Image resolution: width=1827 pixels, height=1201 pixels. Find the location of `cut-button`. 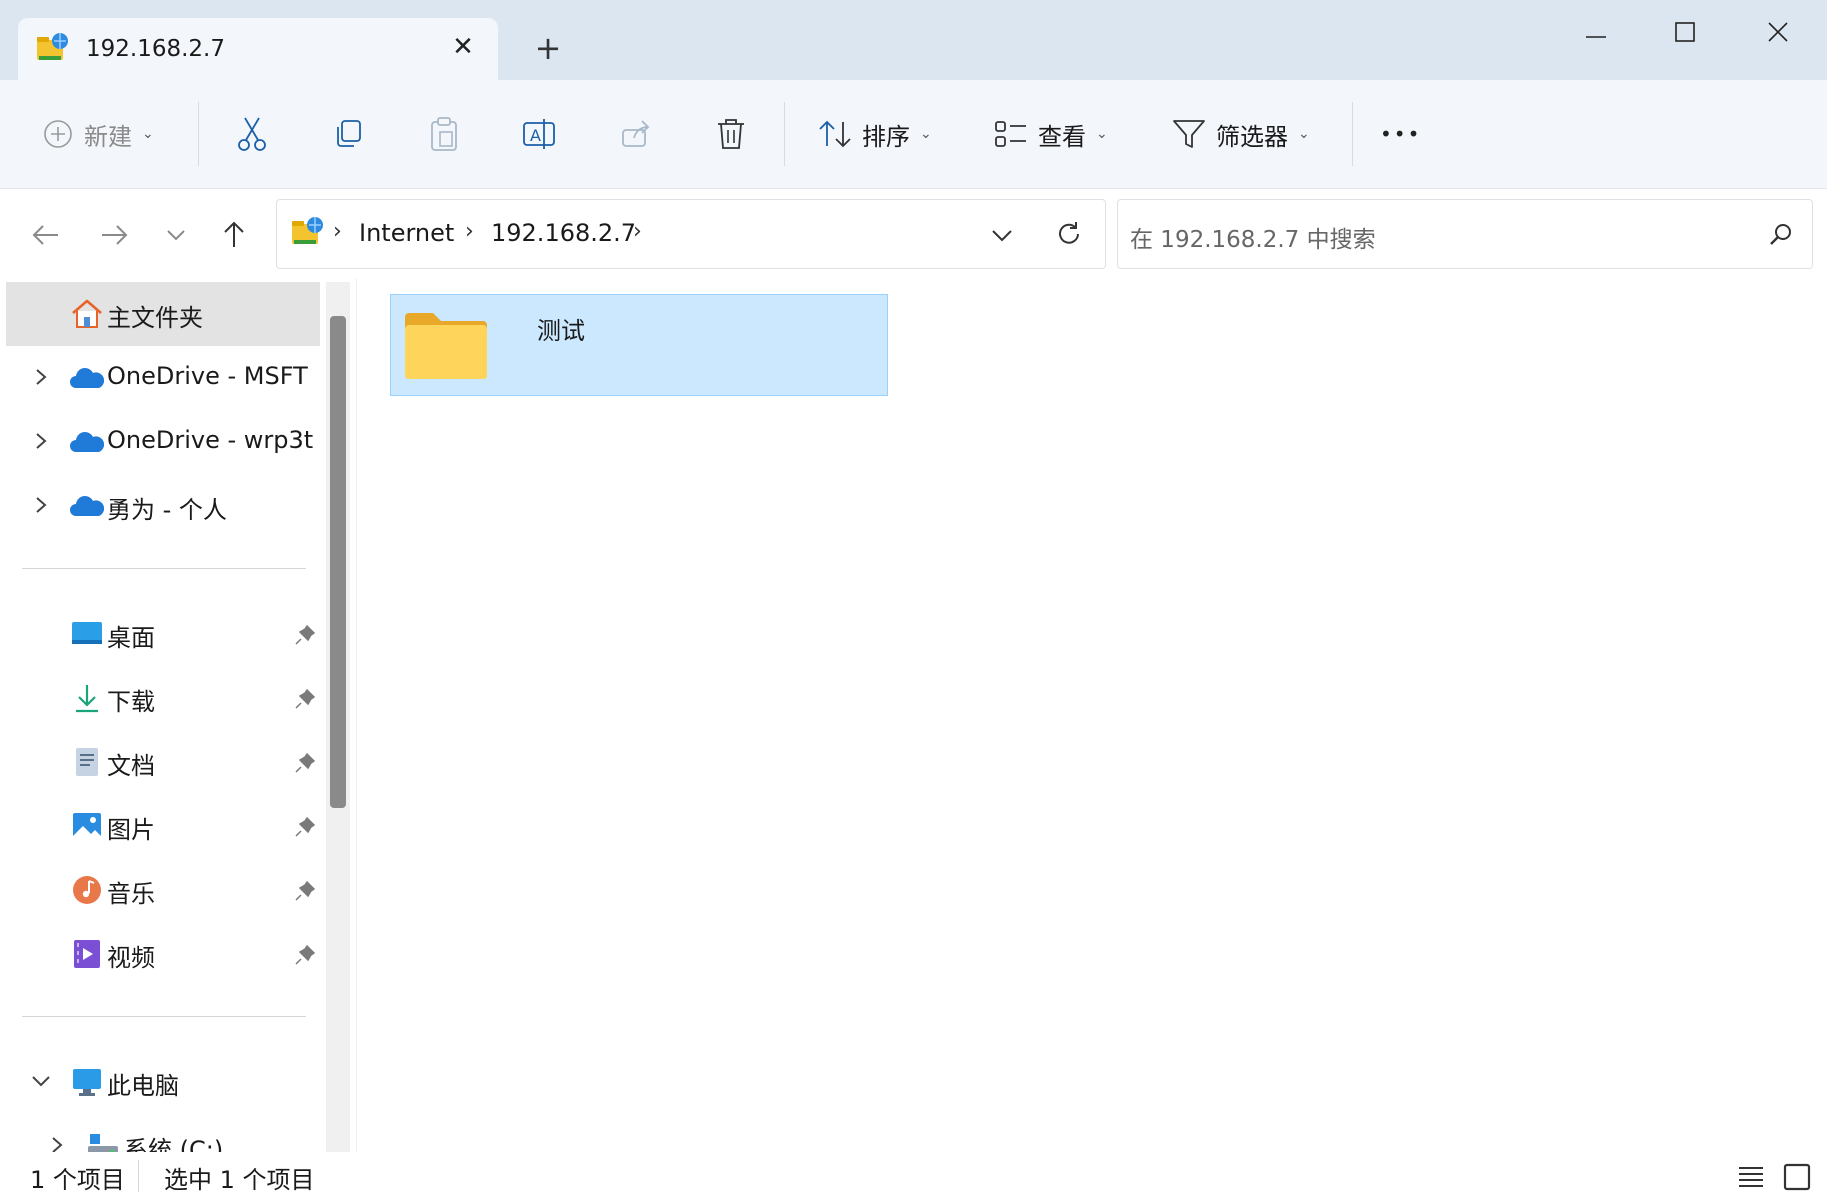

cut-button is located at coordinates (252, 134).